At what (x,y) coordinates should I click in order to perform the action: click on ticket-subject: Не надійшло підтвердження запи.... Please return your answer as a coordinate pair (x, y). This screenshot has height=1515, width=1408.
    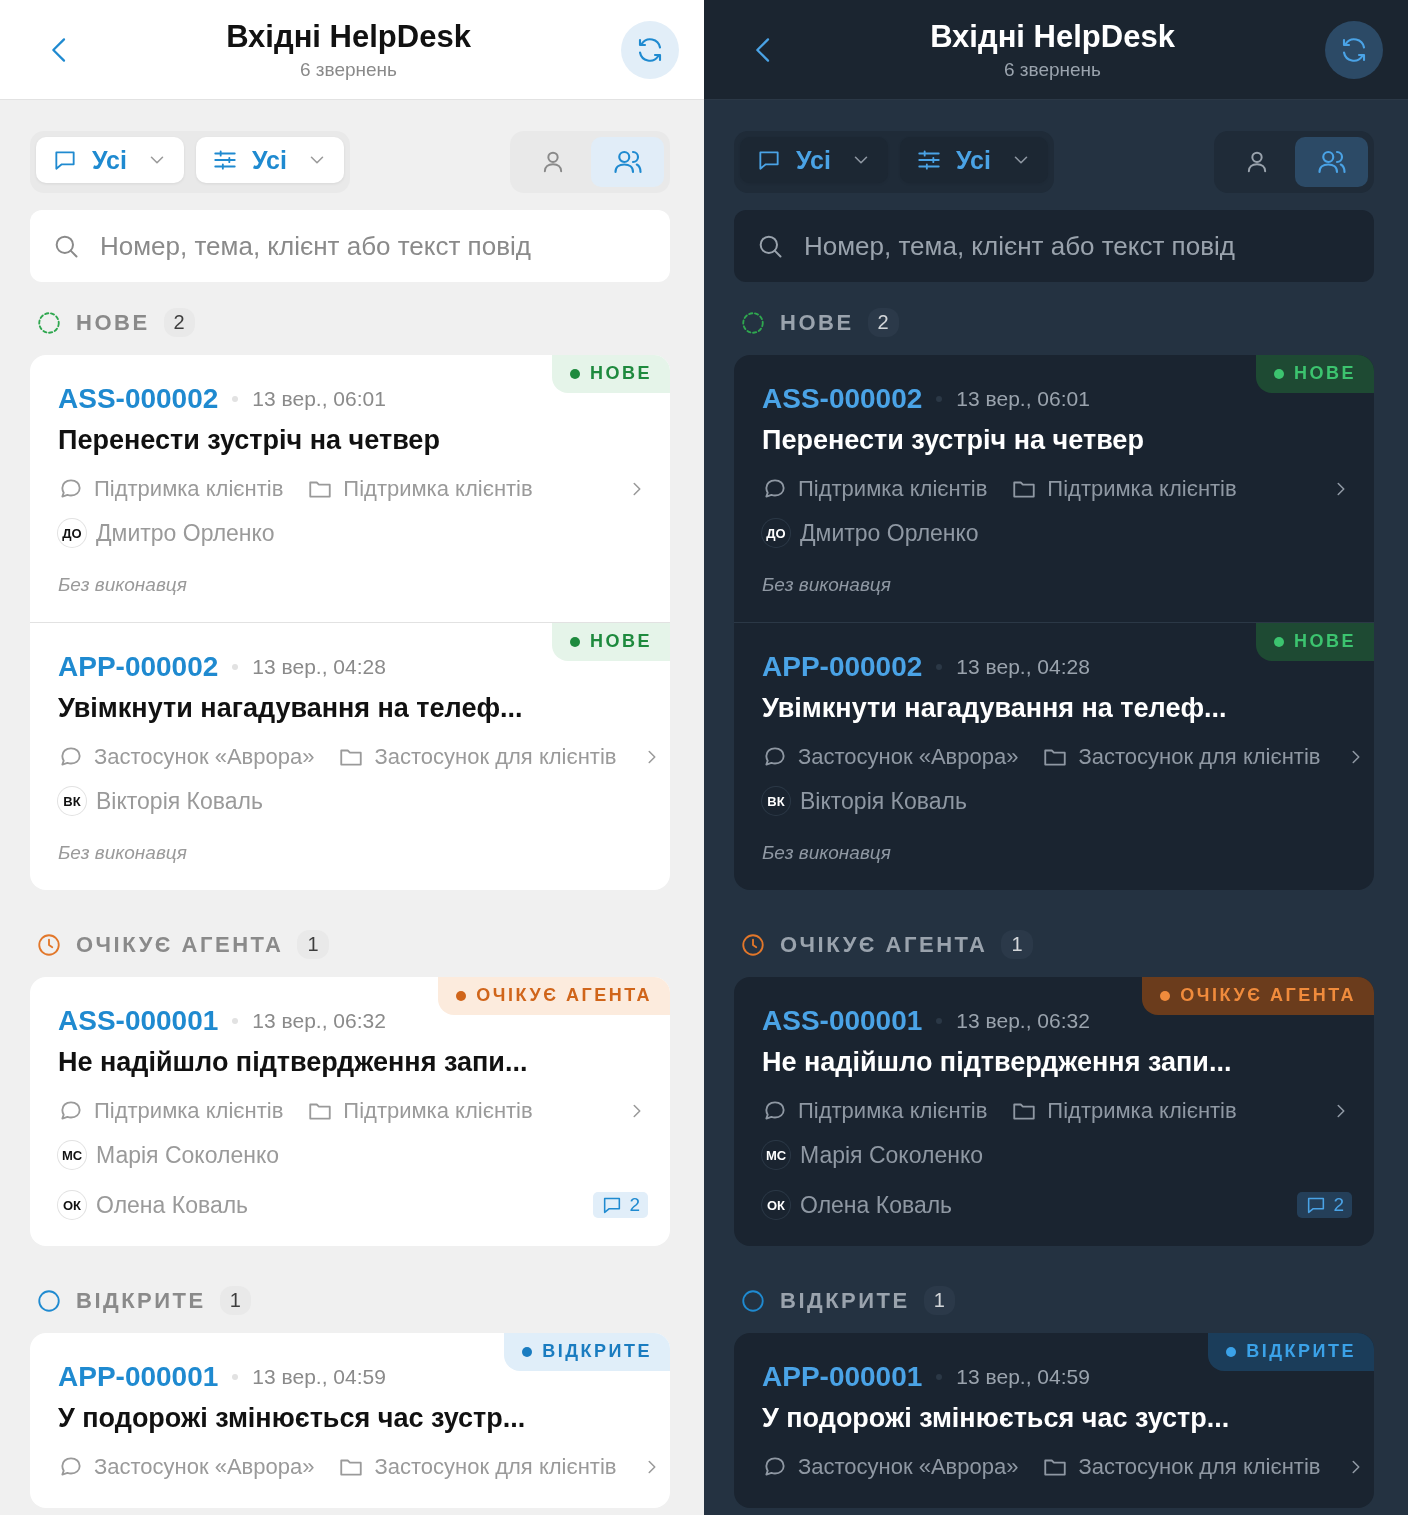
    Looking at the image, I should click on (997, 1062).